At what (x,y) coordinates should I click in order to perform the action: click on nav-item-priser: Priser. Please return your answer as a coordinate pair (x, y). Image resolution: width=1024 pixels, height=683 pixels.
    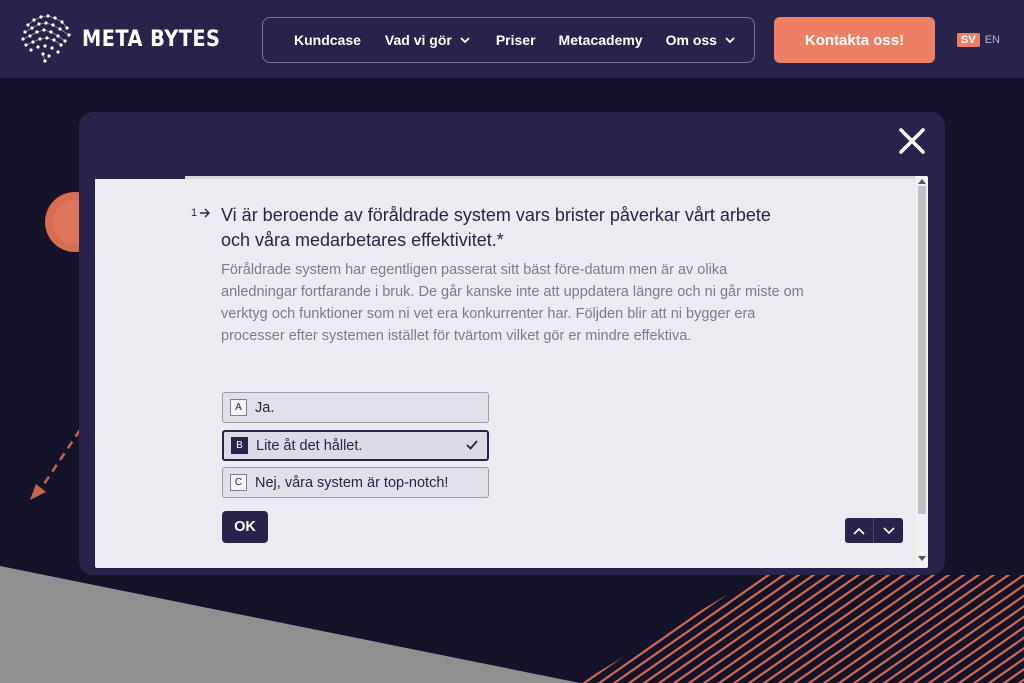
    Looking at the image, I should click on (516, 40).